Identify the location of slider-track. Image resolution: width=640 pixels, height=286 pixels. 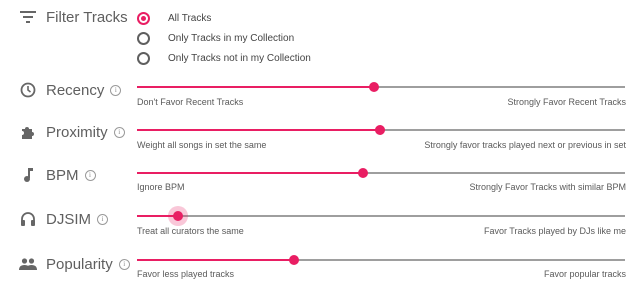
(381, 216).